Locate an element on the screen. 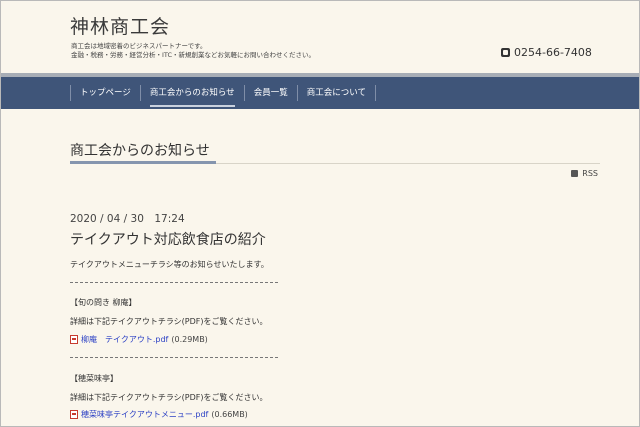  pdf-link-row: 柳庵 テイクアウト.pdf (0.29MB) is located at coordinates (139, 339).